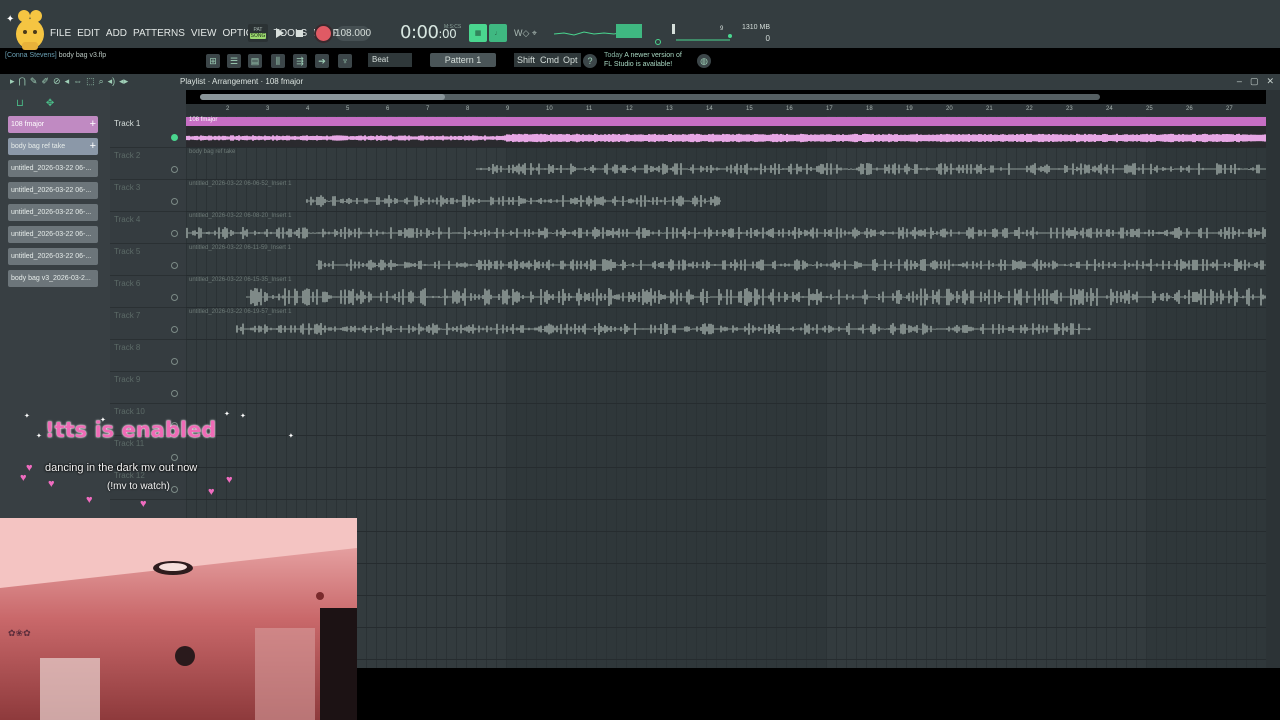 The image size is (1280, 720). Describe the element at coordinates (726, 132) in the screenshot. I see `audio-clip: 108 fmajor` at that location.